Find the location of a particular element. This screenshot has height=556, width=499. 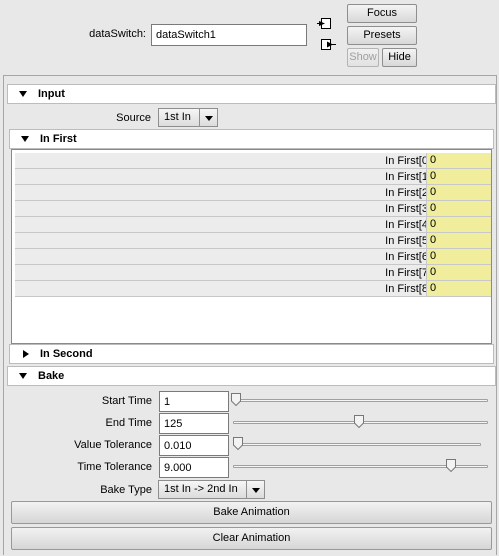

node-name-label: dataSwitch: is located at coordinates (117, 34).